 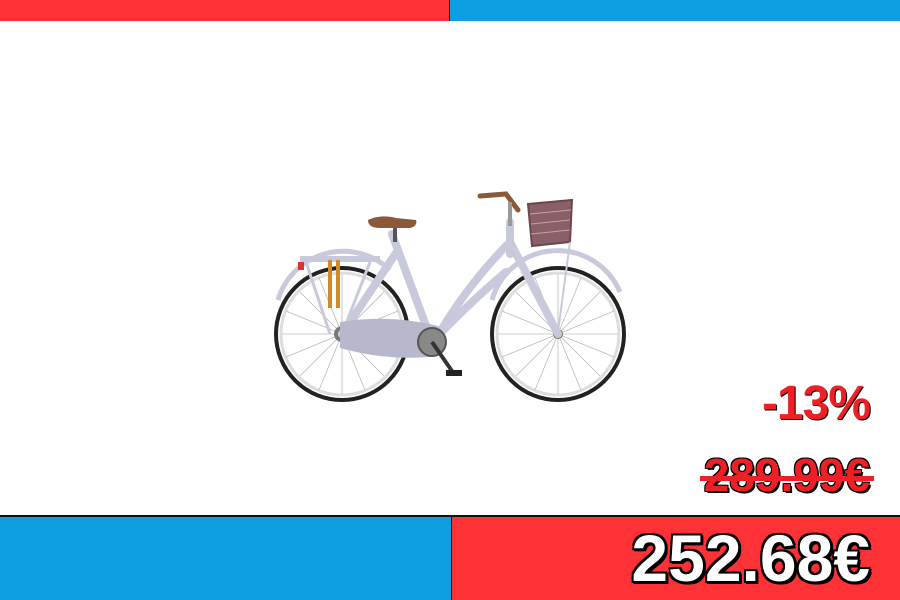 I want to click on old-price-value: 289.99€, so click(x=786, y=475).